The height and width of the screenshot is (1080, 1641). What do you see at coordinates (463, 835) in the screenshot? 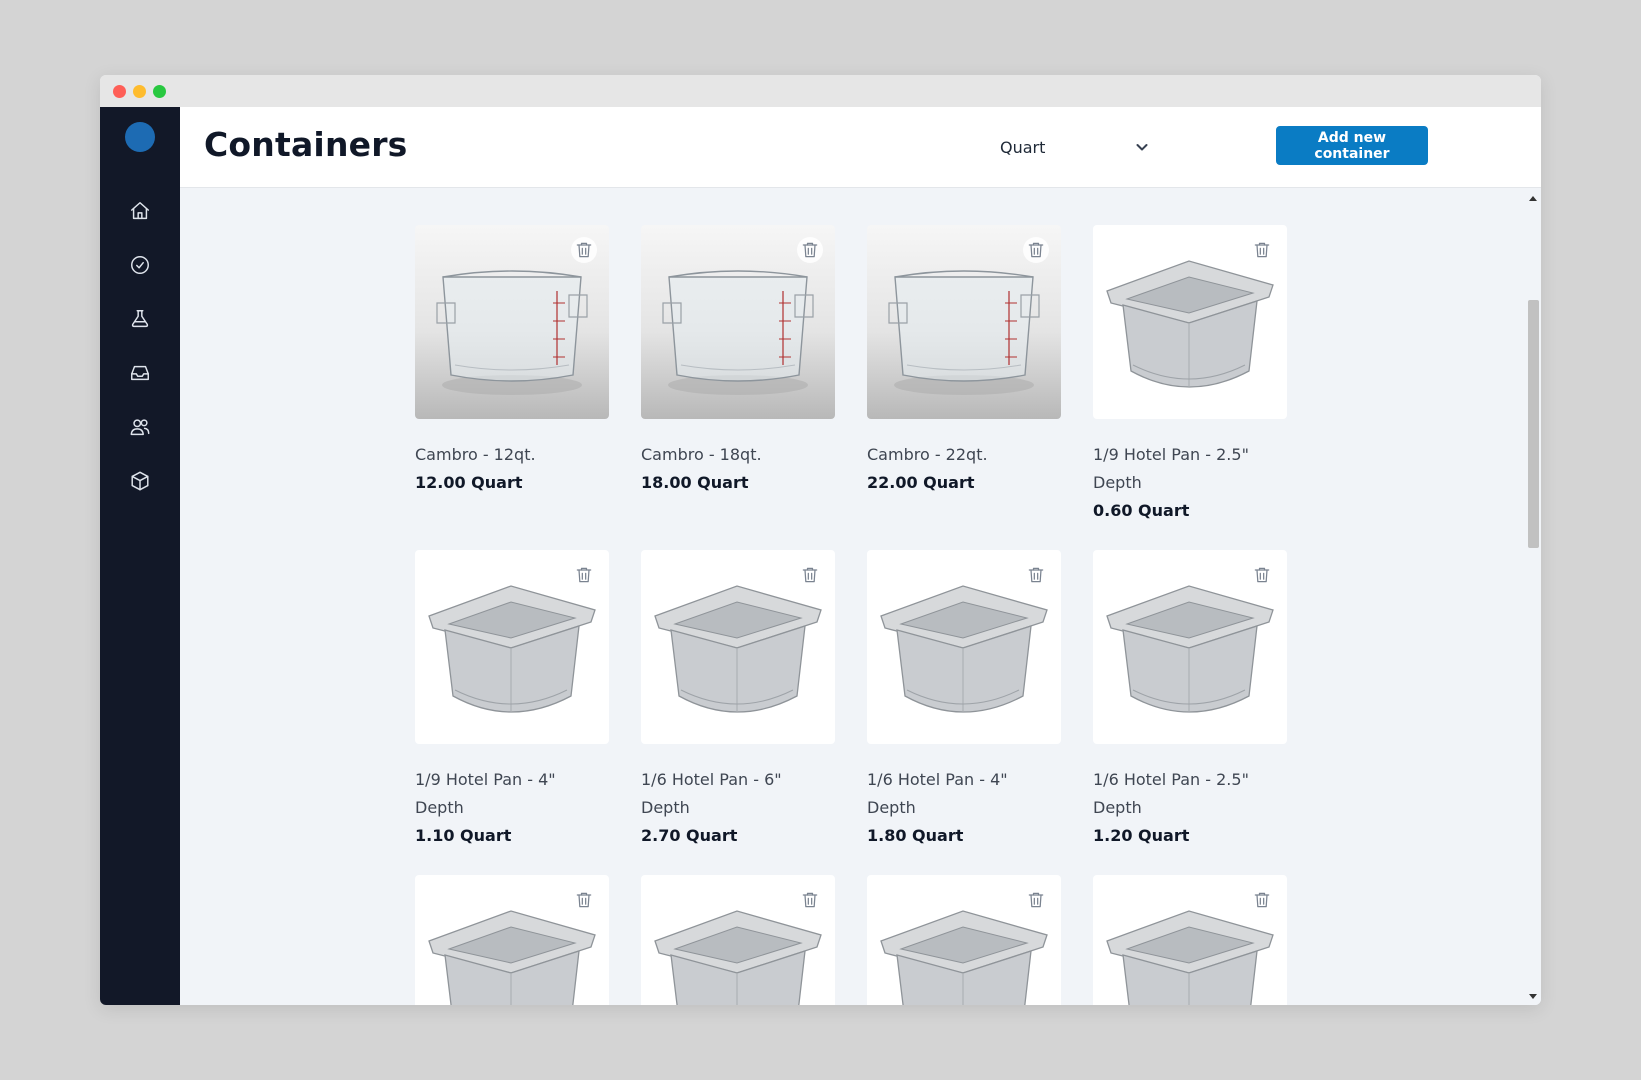
I see `container-volume: 1.10 Quart` at bounding box center [463, 835].